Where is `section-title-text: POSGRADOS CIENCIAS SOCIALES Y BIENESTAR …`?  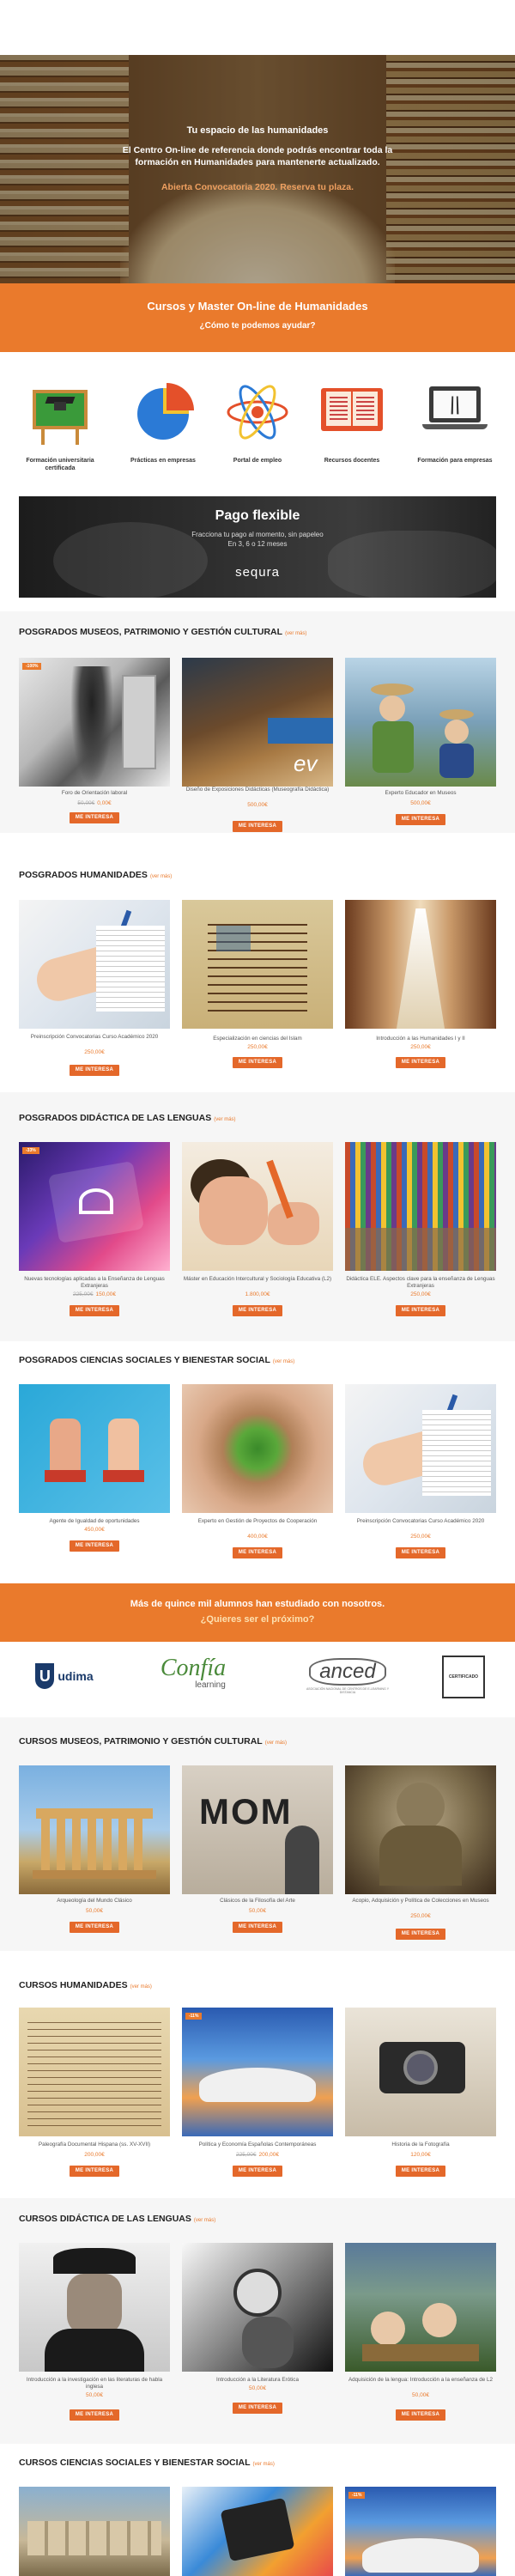
section-title-text: POSGRADOS CIENCIAS SOCIALES Y BIENESTAR … is located at coordinates (144, 1360).